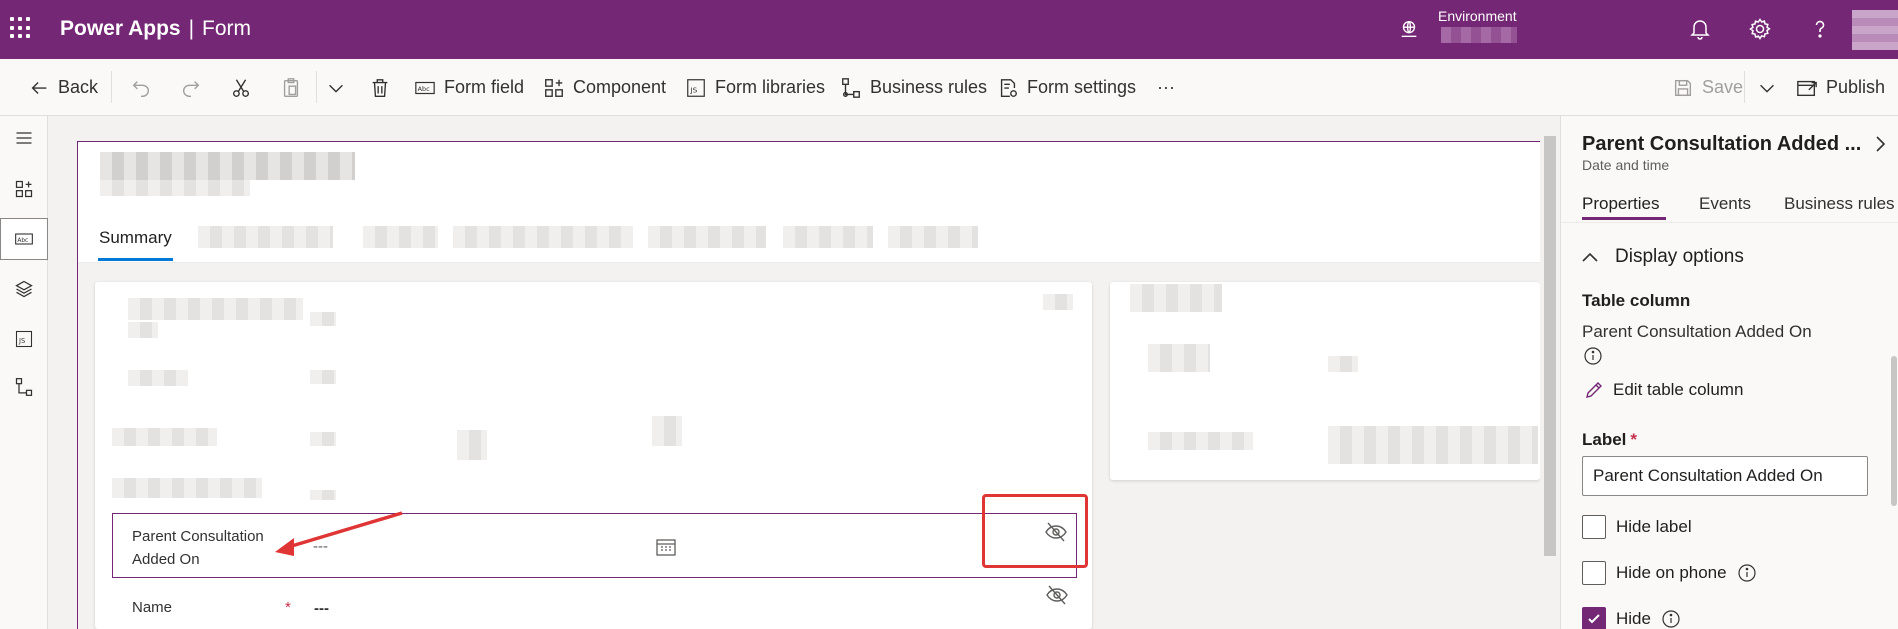  I want to click on paste-options-dropdown, so click(336, 87).